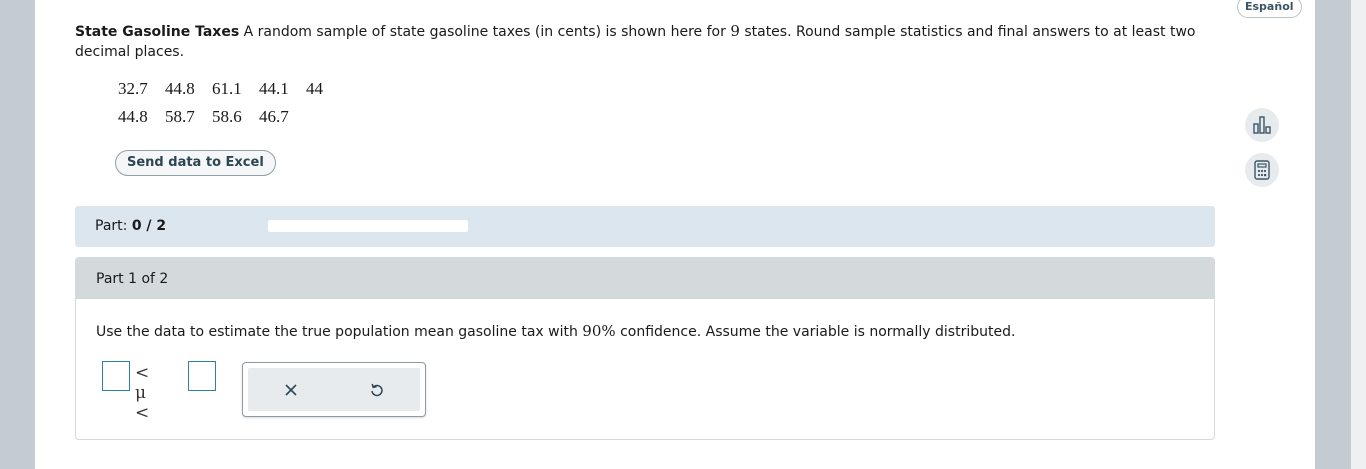 The image size is (1366, 469). Describe the element at coordinates (377, 390) in the screenshot. I see `undo-icon` at that location.